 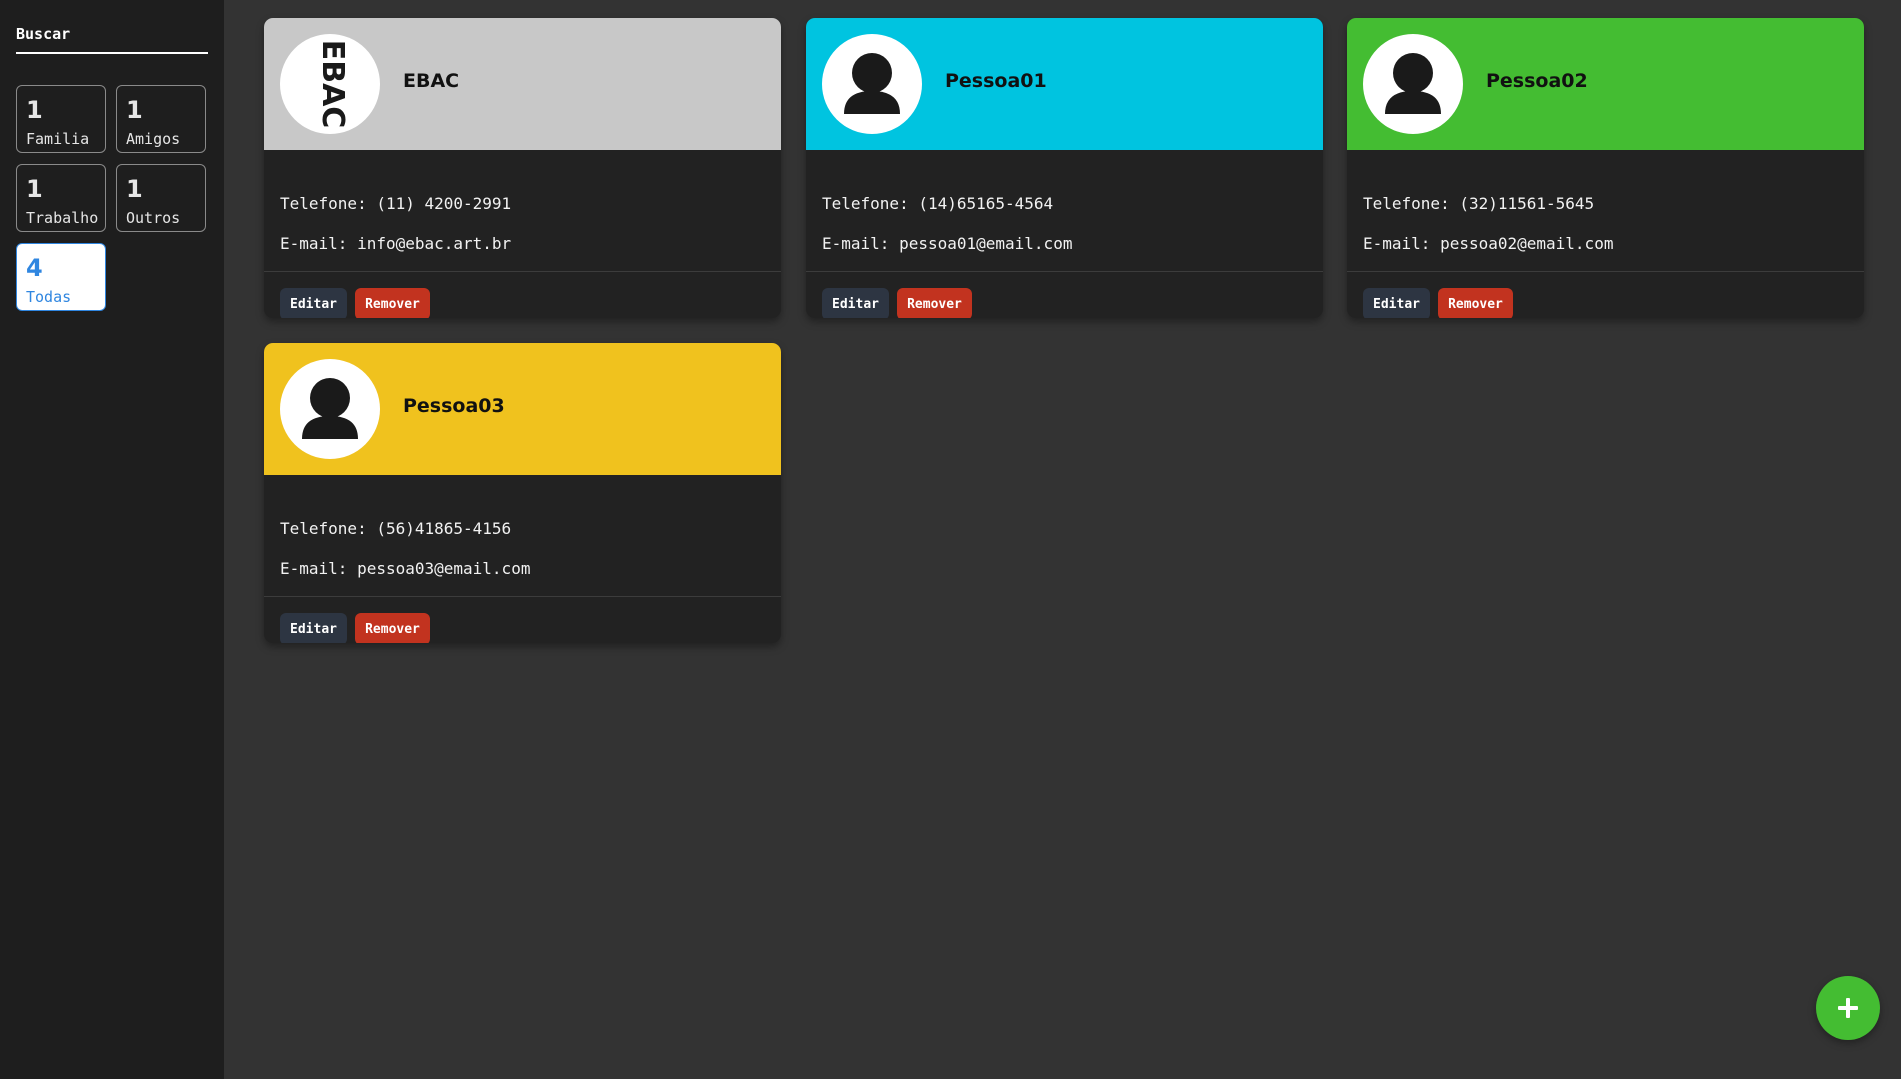 What do you see at coordinates (161, 198) in the screenshot?
I see `filter-outros: 1 Outros` at bounding box center [161, 198].